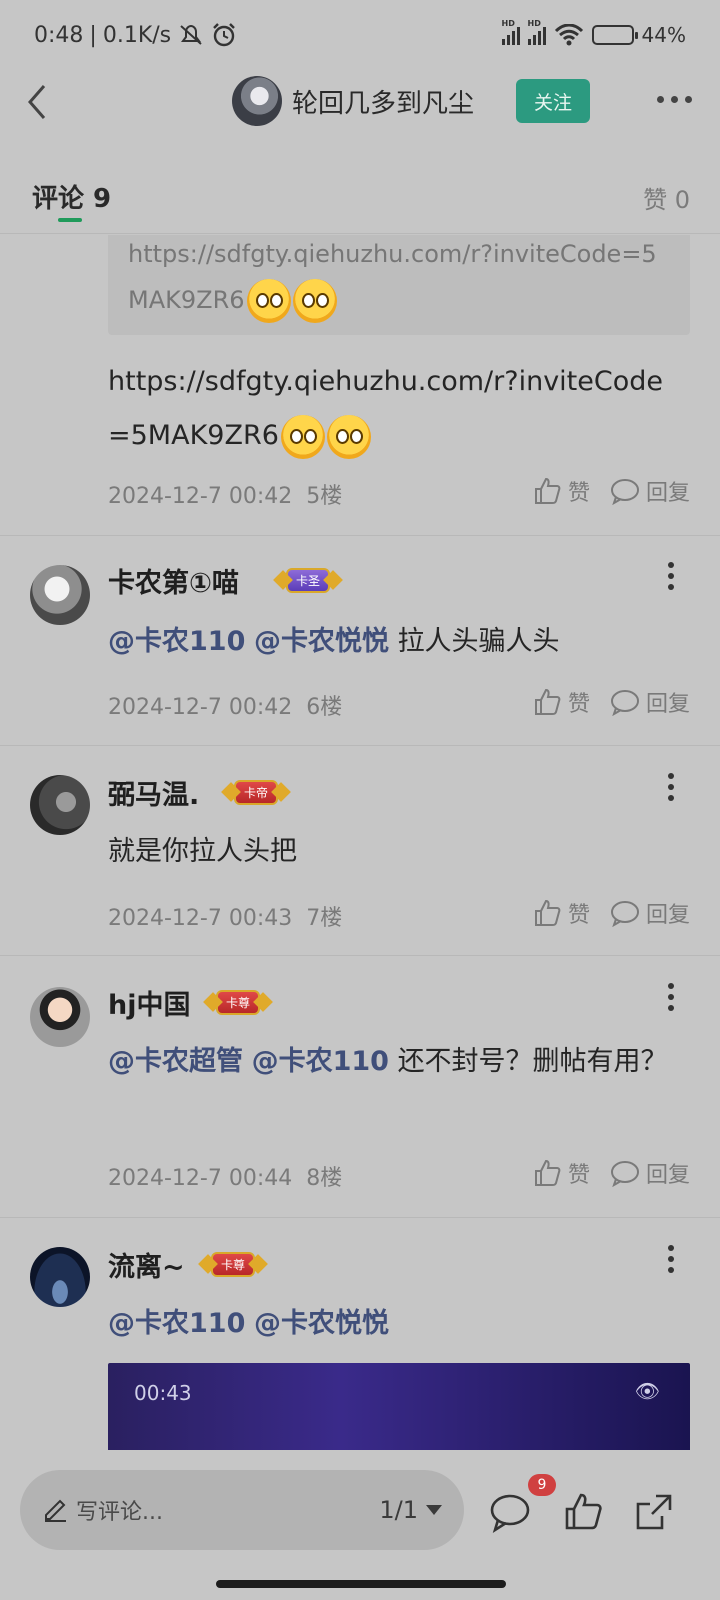 Image resolution: width=720 pixels, height=1600 pixels. I want to click on comment-date: 2024-12-7 00:44, so click(200, 1178).